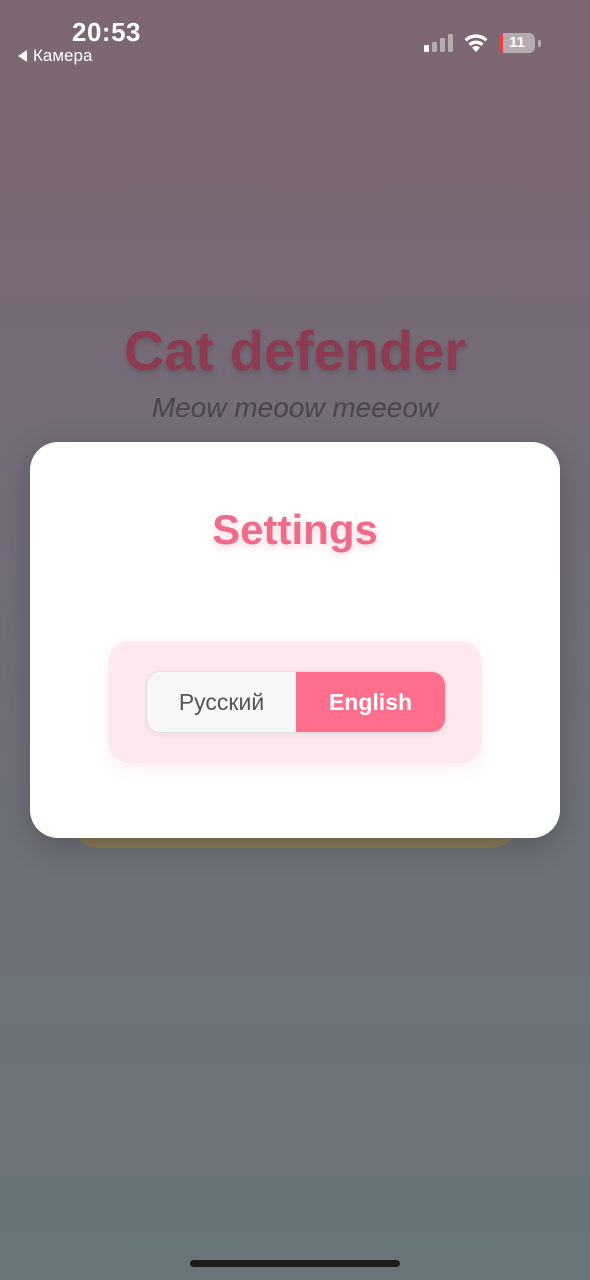 Image resolution: width=590 pixels, height=1280 pixels. I want to click on battery-level: 11, so click(517, 42).